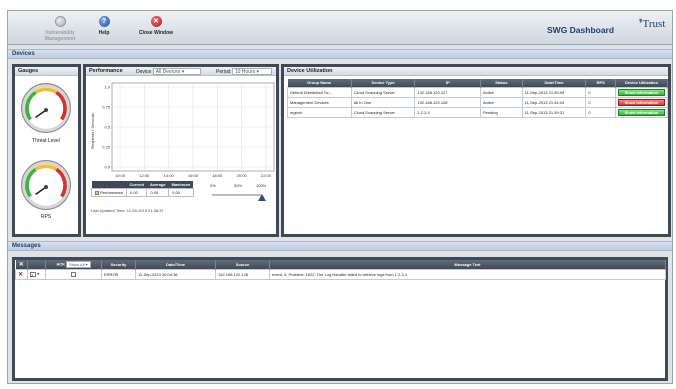 This screenshot has height=389, width=676. Describe the element at coordinates (193, 175) in the screenshot. I see `x-tick-label: 16:00` at that location.